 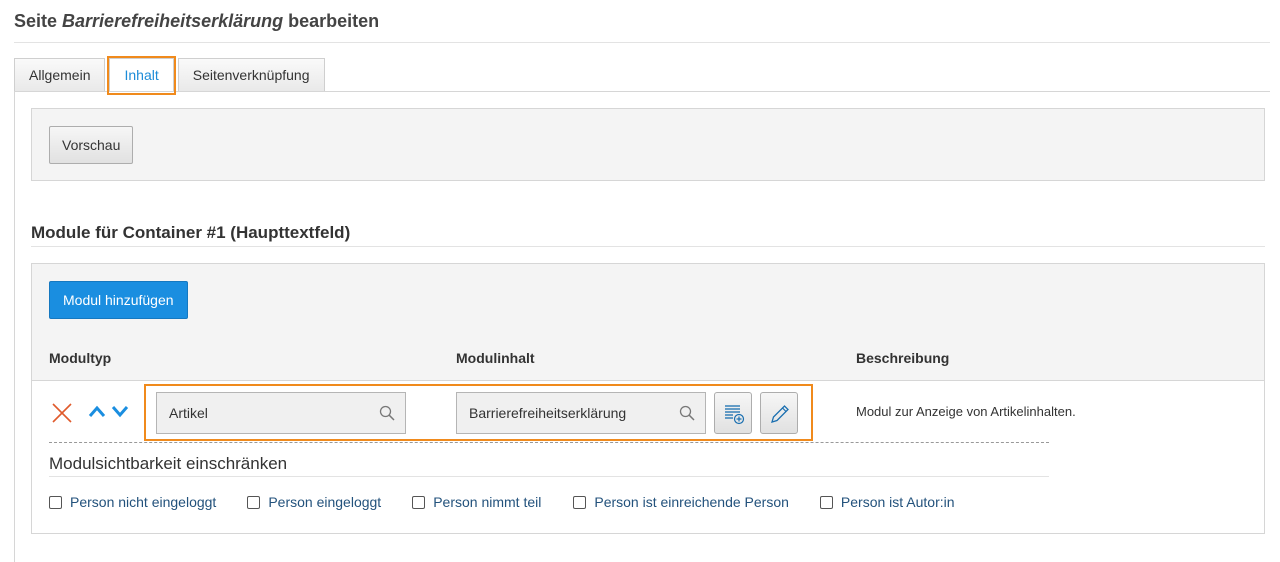 What do you see at coordinates (495, 358) in the screenshot?
I see `column-header-content: Modulinhalt` at bounding box center [495, 358].